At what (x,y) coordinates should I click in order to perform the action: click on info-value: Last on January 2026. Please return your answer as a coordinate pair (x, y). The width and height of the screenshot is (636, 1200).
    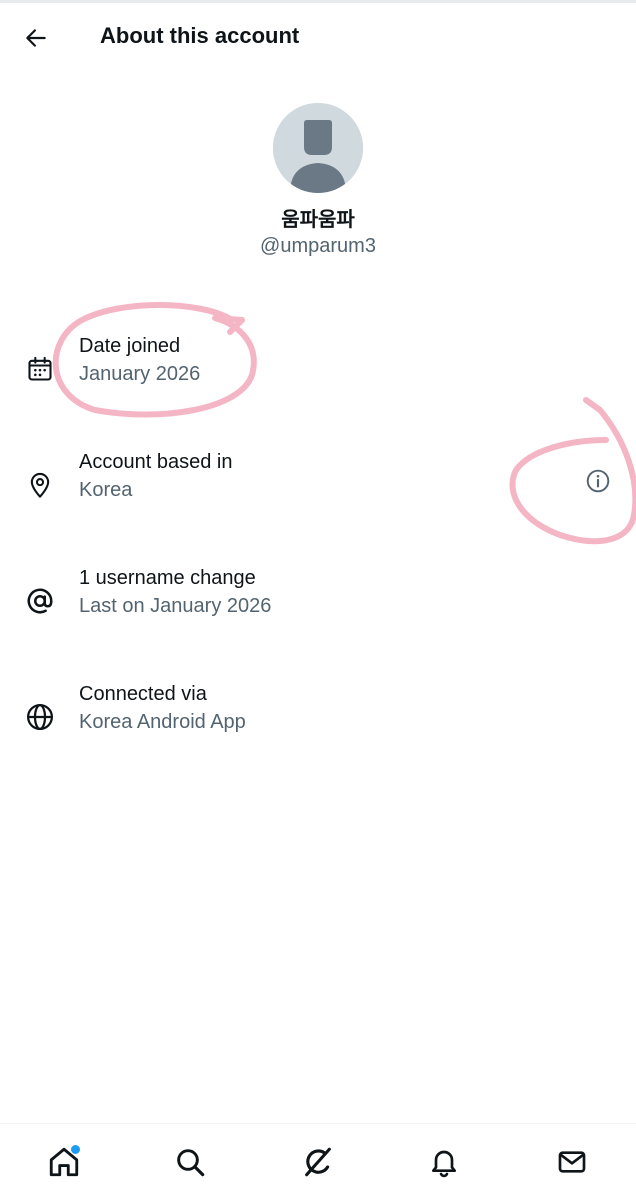
    Looking at the image, I should click on (175, 606).